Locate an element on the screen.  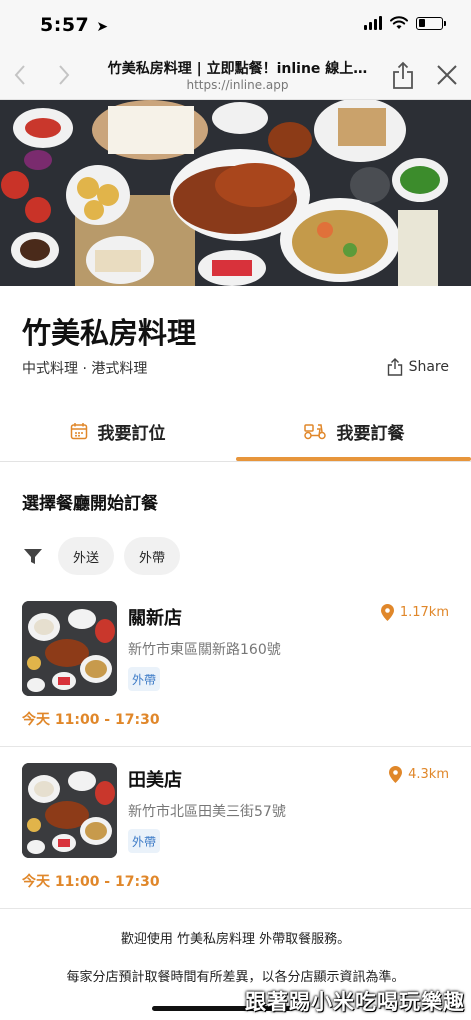
status-time: 5:57 ➤ is located at coordinates (74, 25).